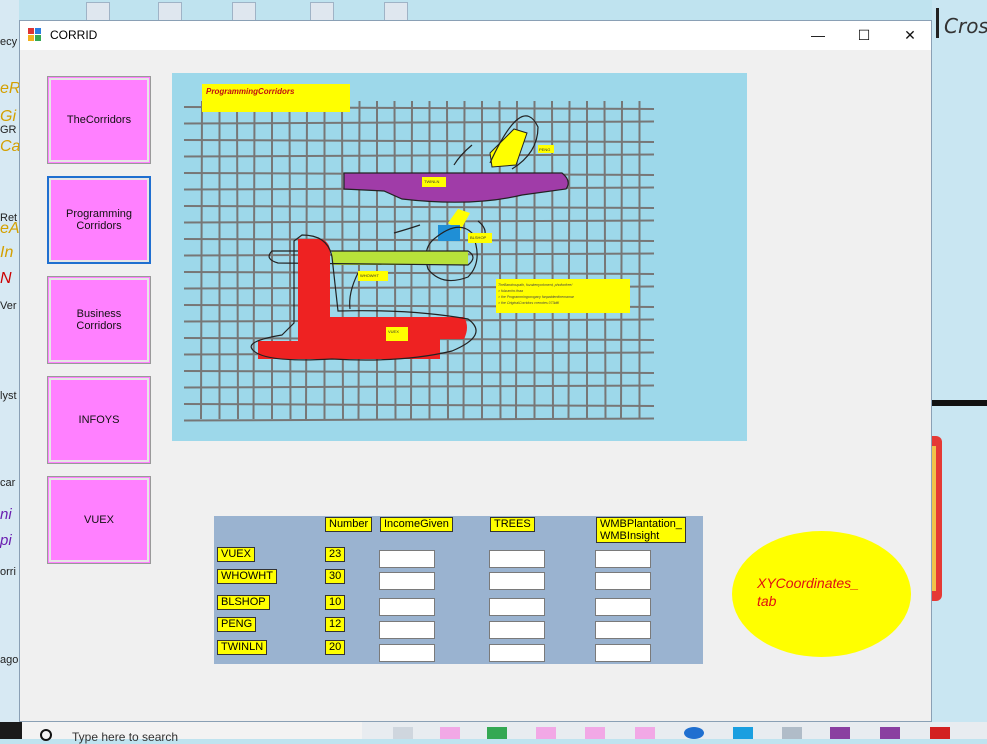 This screenshot has height=744, width=987. I want to click on minimize-button: —, so click(818, 35).